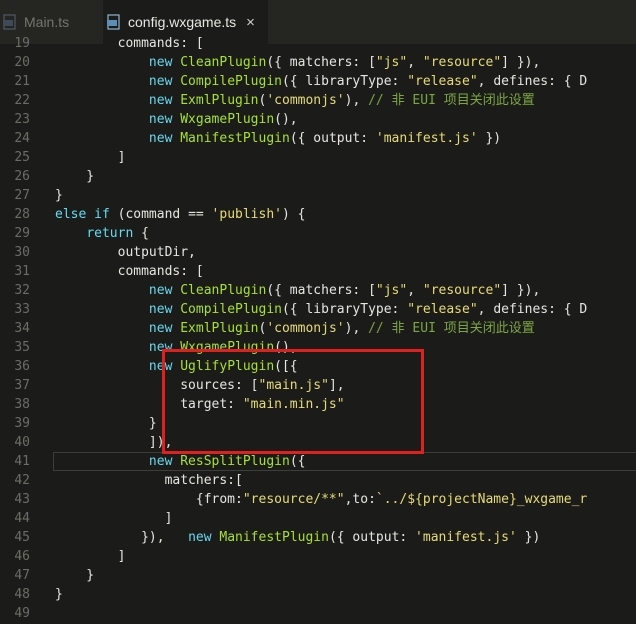 The width and height of the screenshot is (636, 624). What do you see at coordinates (22, 385) in the screenshot?
I see `line-number: 37` at bounding box center [22, 385].